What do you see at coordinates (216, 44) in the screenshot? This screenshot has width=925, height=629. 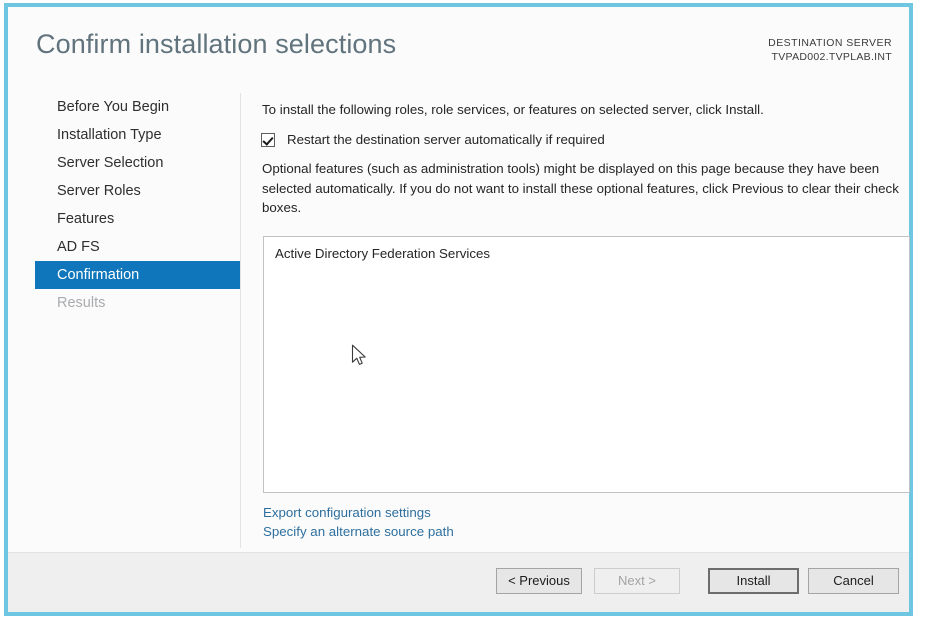 I see `page-title: Confirm installation selections` at bounding box center [216, 44].